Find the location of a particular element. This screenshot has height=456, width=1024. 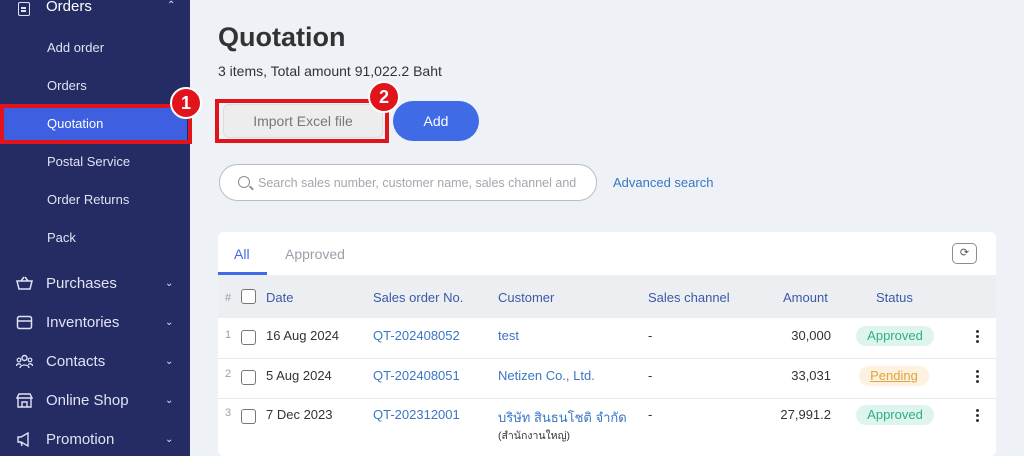

row-date: 16 Aug 2024 is located at coordinates (303, 335).